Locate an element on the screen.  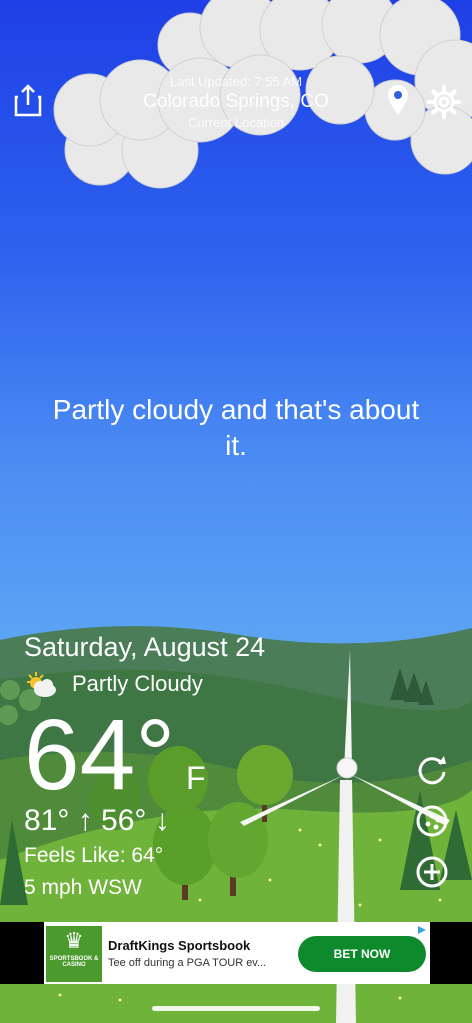
refresh-button is located at coordinates (432, 770).